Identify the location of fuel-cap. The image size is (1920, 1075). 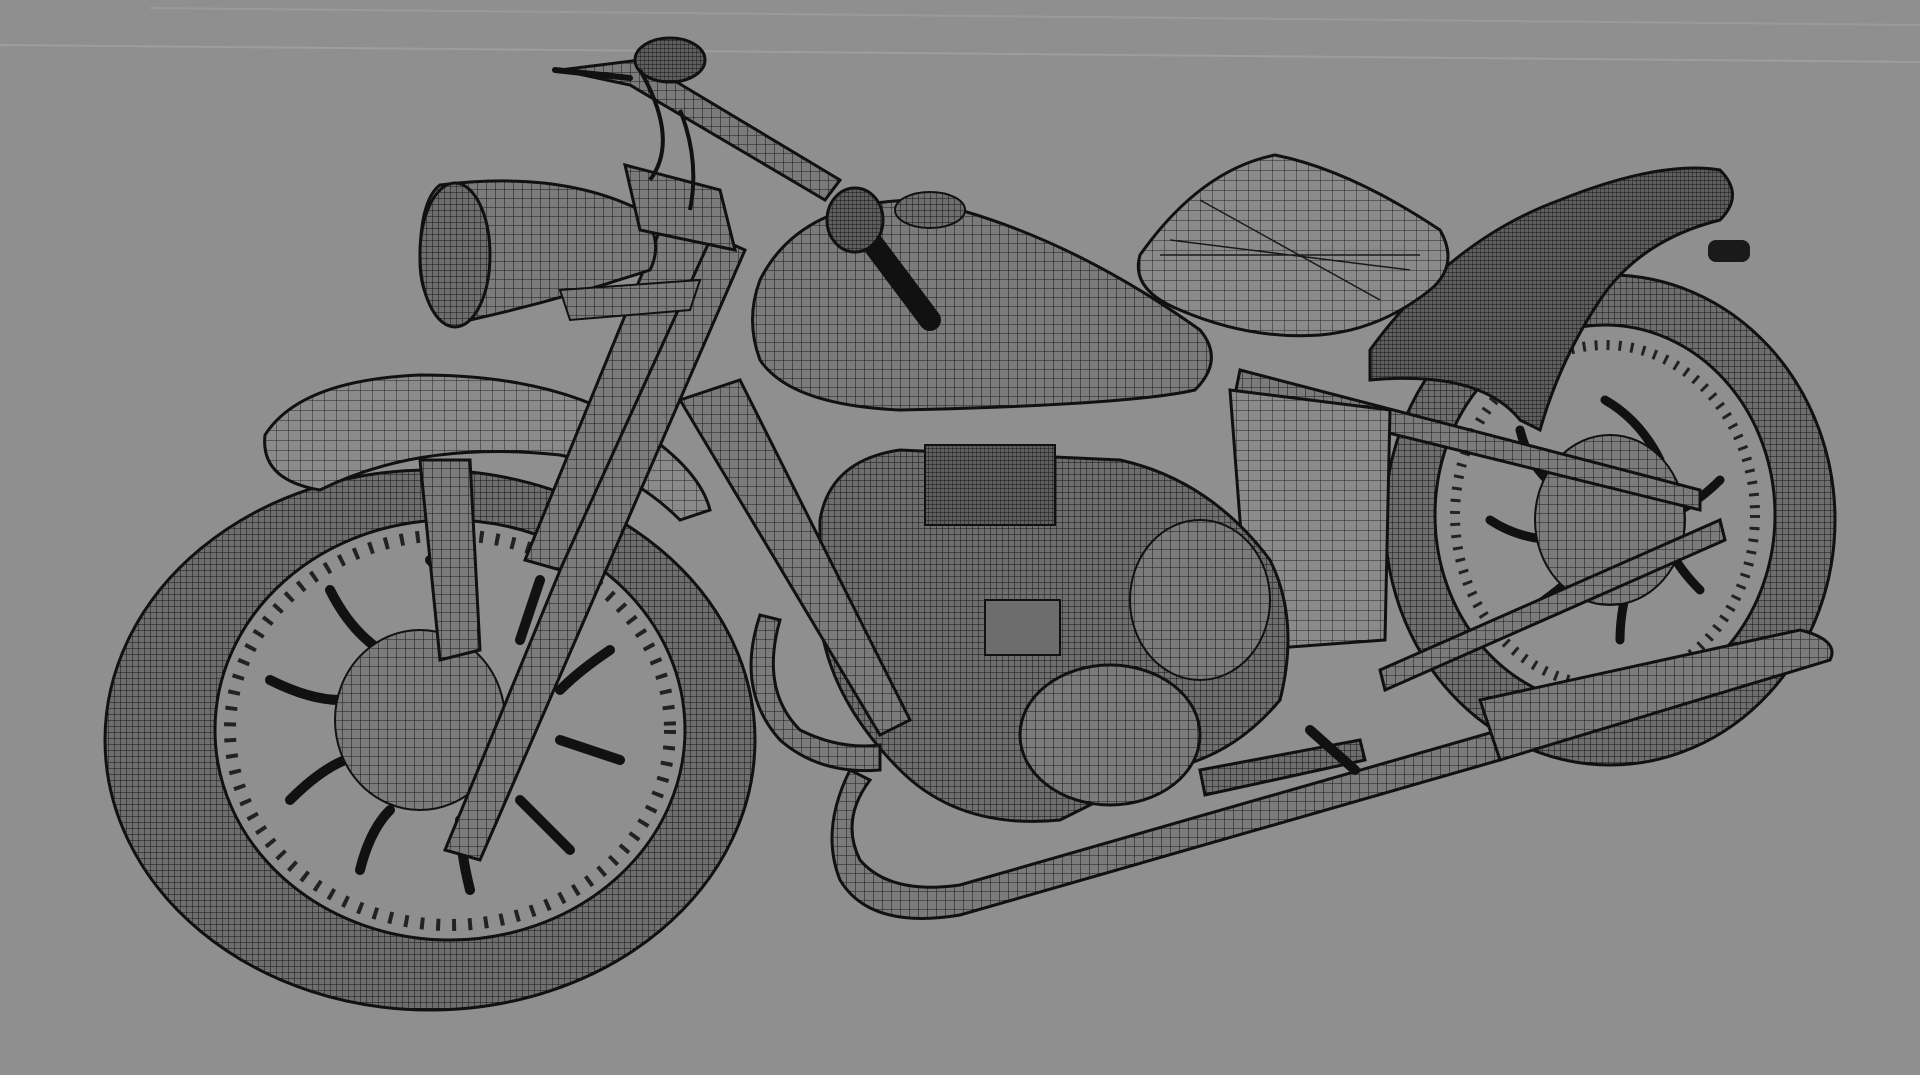
(930, 210).